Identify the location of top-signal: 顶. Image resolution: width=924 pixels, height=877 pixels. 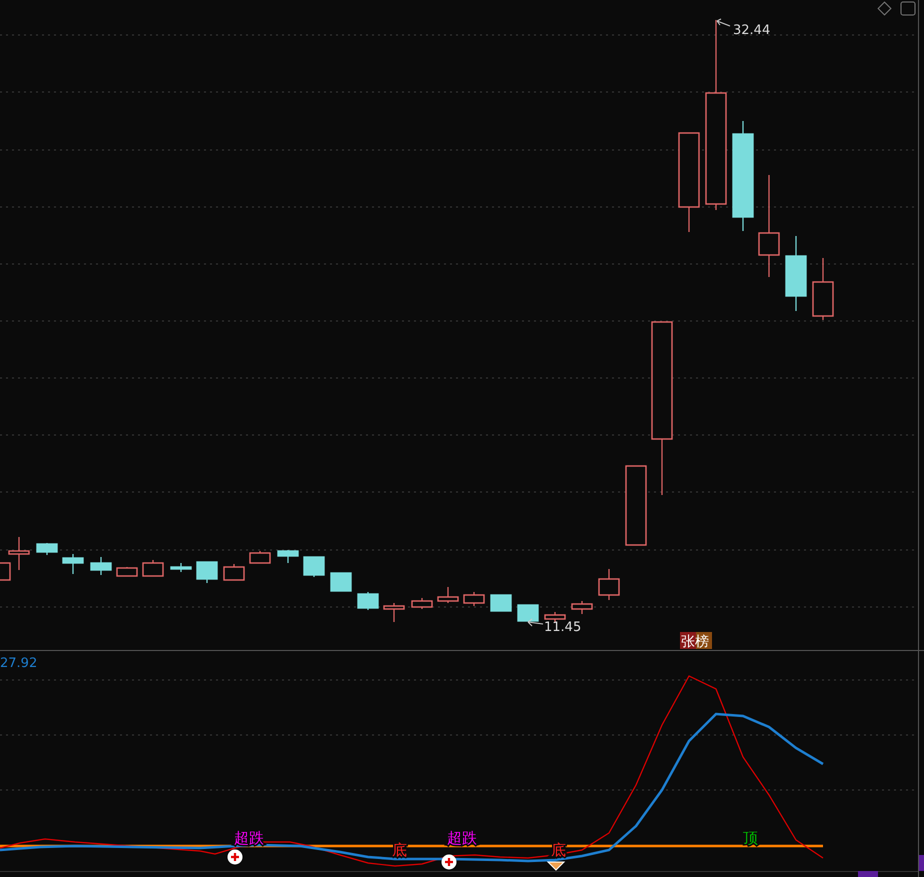
(750, 838).